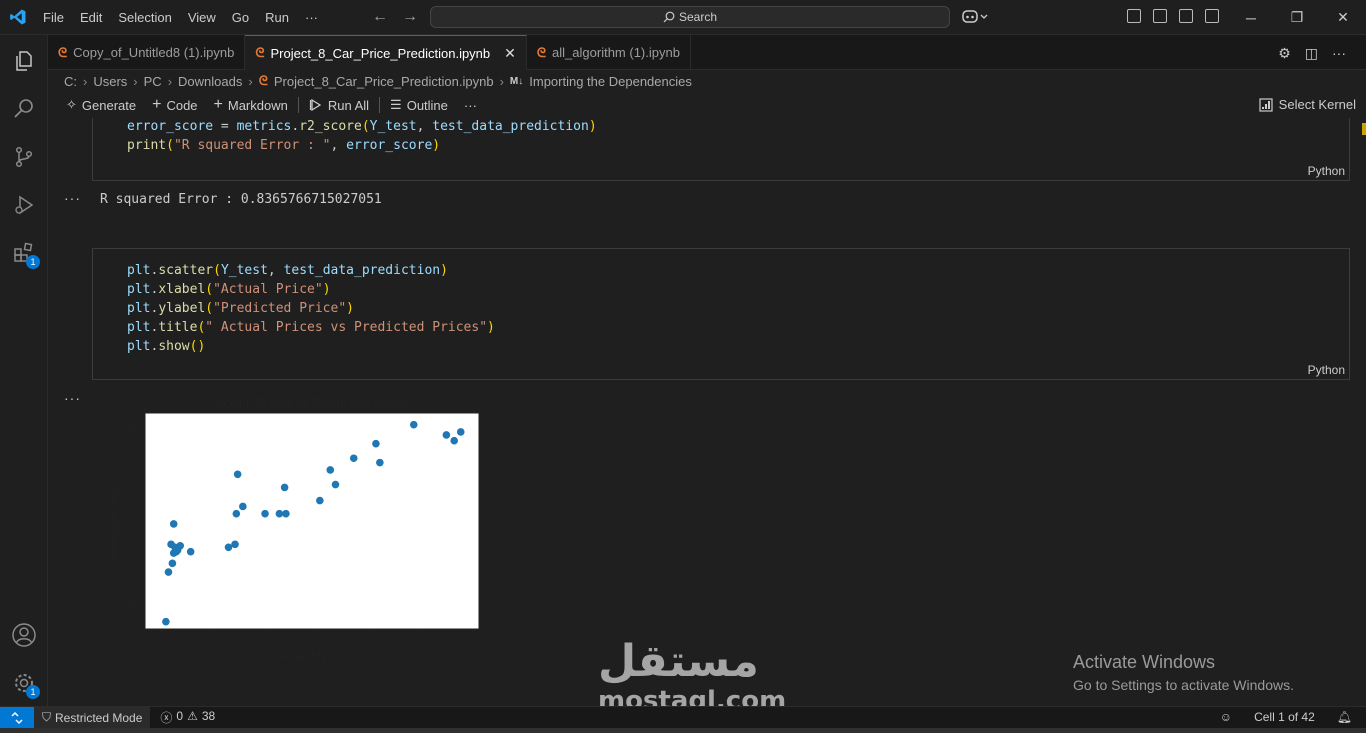 This screenshot has width=1366, height=733. I want to click on close-window-icon: ✕, so click(1343, 17).